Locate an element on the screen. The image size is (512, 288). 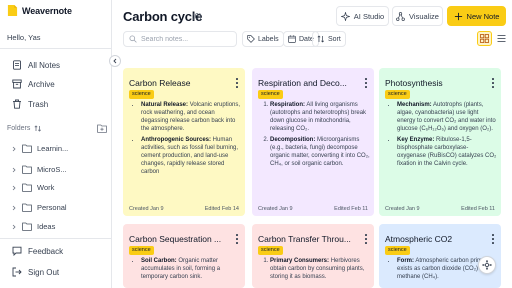
divider is located at coordinates (56, 48).